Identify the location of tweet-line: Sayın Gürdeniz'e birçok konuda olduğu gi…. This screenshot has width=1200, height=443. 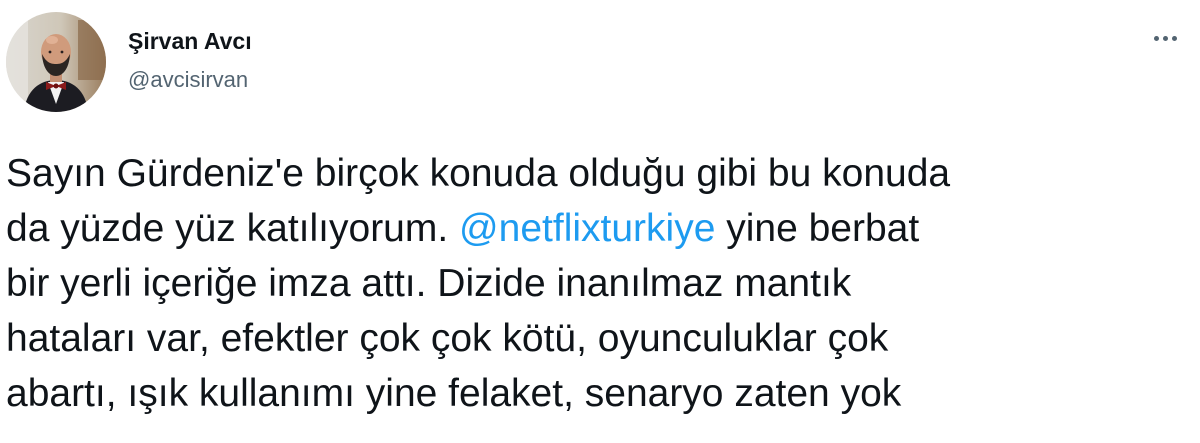
(478, 173).